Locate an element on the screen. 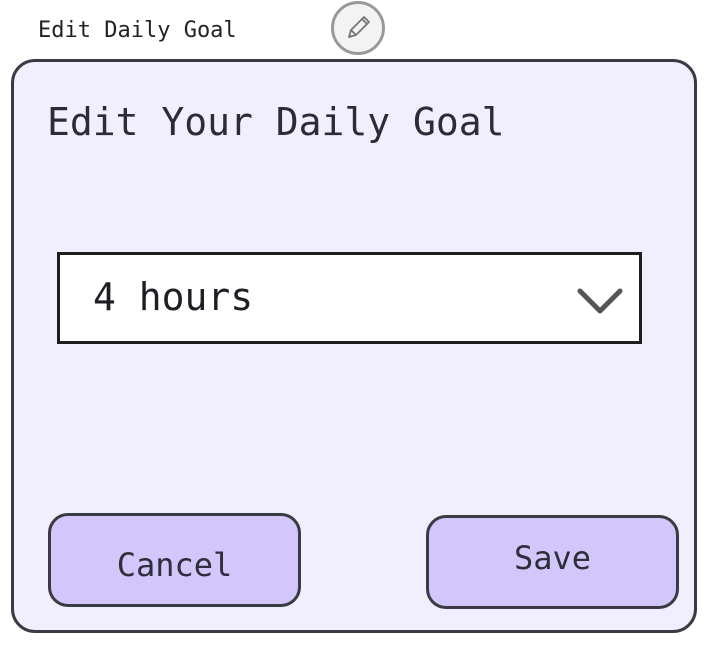 This screenshot has width=725, height=645. save-button: Save is located at coordinates (552, 562).